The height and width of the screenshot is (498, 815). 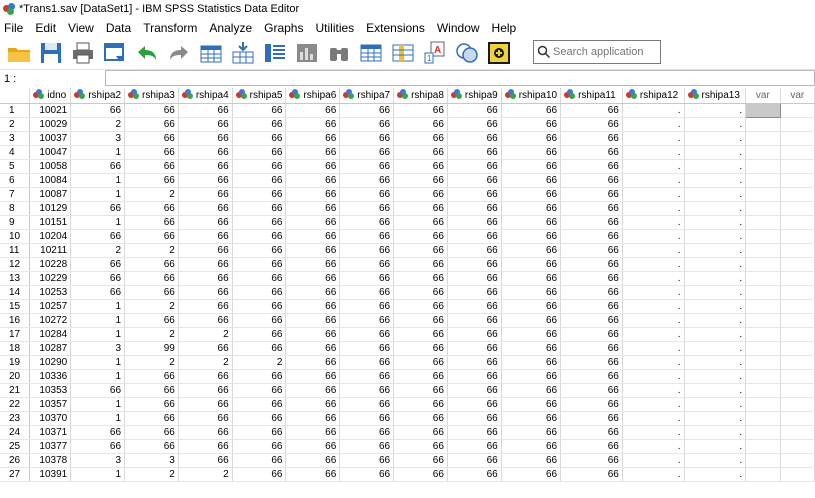 What do you see at coordinates (597, 52) in the screenshot?
I see `search-box` at bounding box center [597, 52].